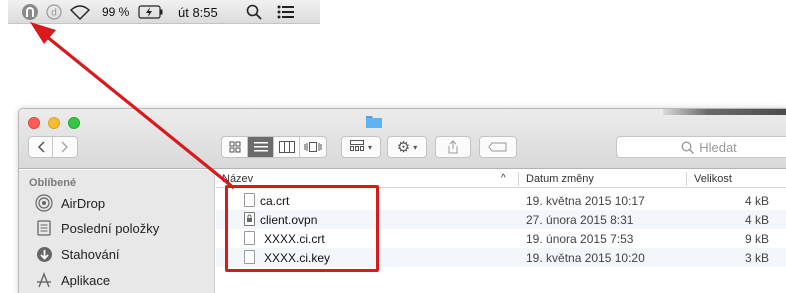 This screenshot has width=786, height=293. Describe the element at coordinates (34, 123) in the screenshot. I see `close-button` at that location.